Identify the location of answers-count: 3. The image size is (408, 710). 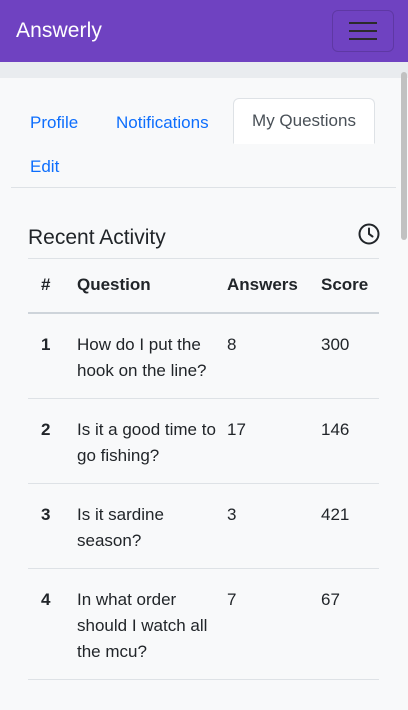
(274, 526).